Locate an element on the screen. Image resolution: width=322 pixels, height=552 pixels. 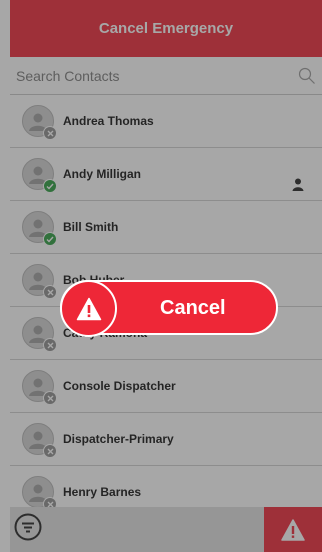
cancel-label: Cancel is located at coordinates (193, 308).